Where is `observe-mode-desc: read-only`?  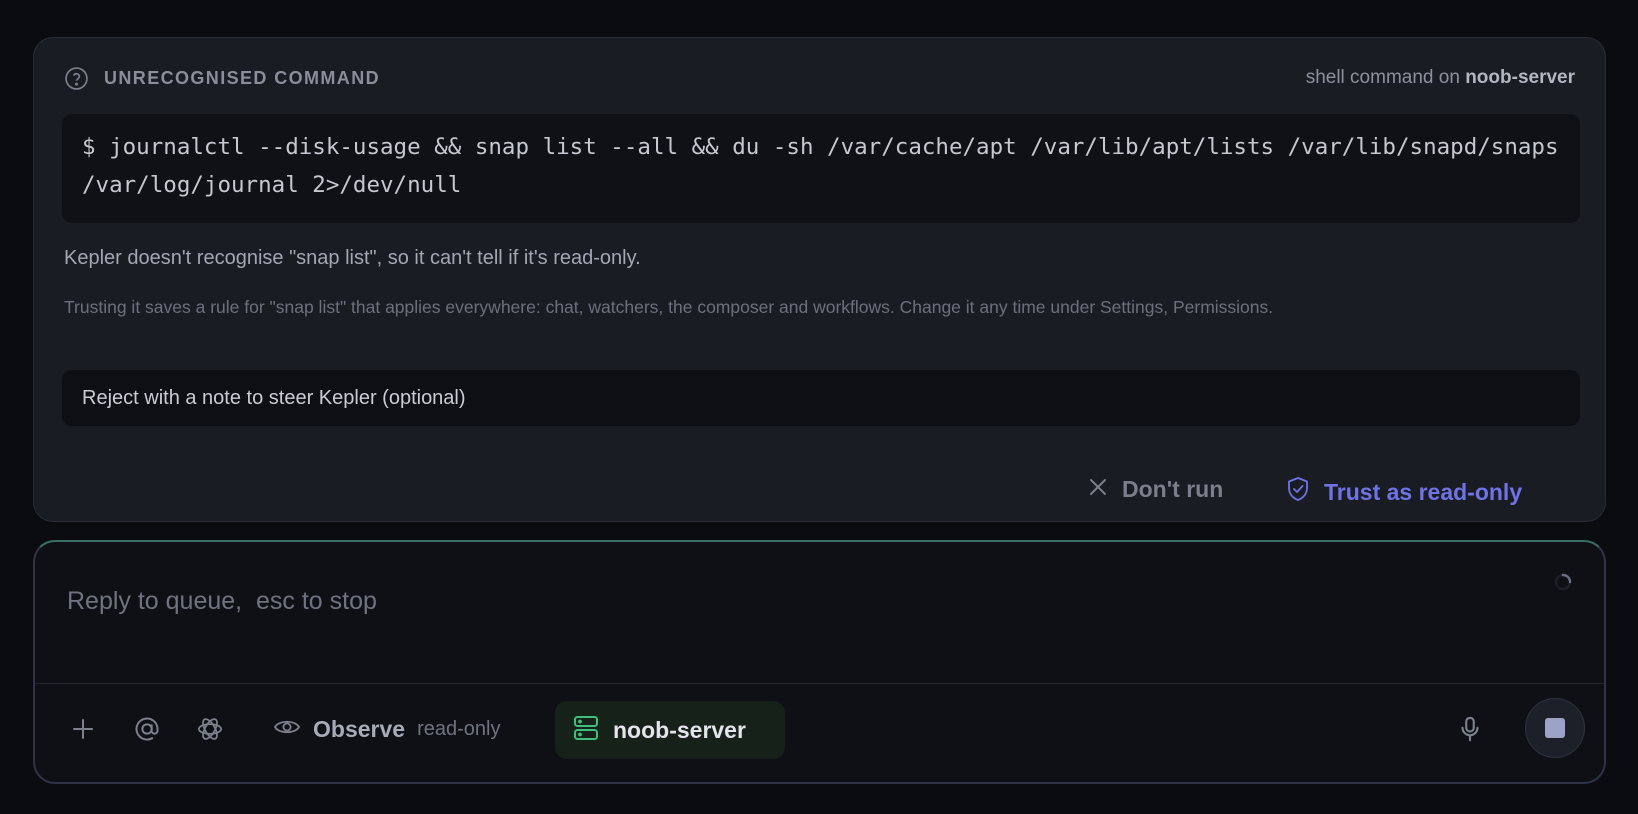 observe-mode-desc: read-only is located at coordinates (459, 728).